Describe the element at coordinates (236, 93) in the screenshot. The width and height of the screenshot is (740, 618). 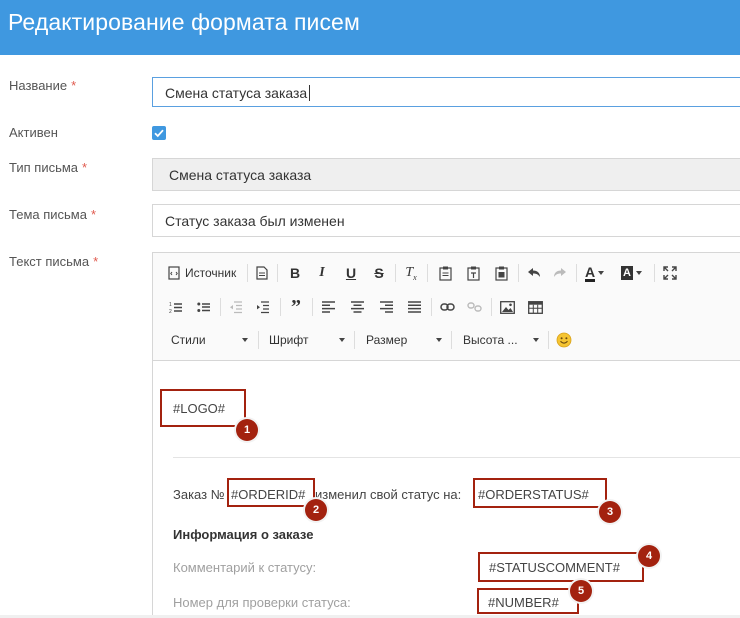
I see `name-input-value: Смена статуса заказа` at that location.